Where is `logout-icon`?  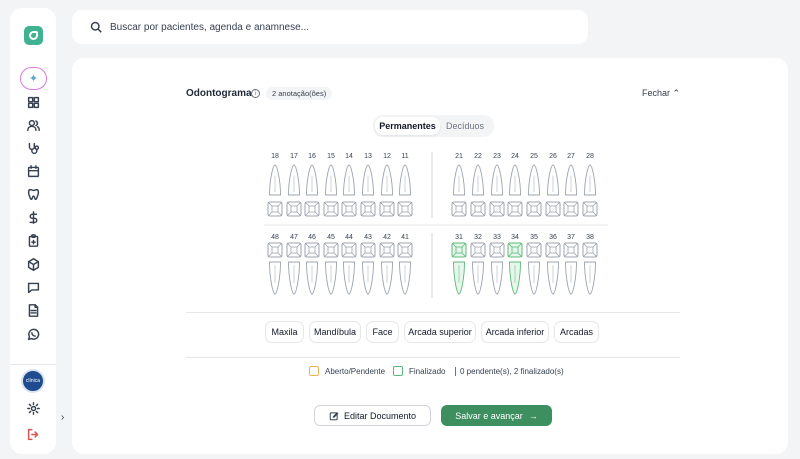
logout-icon is located at coordinates (33, 434).